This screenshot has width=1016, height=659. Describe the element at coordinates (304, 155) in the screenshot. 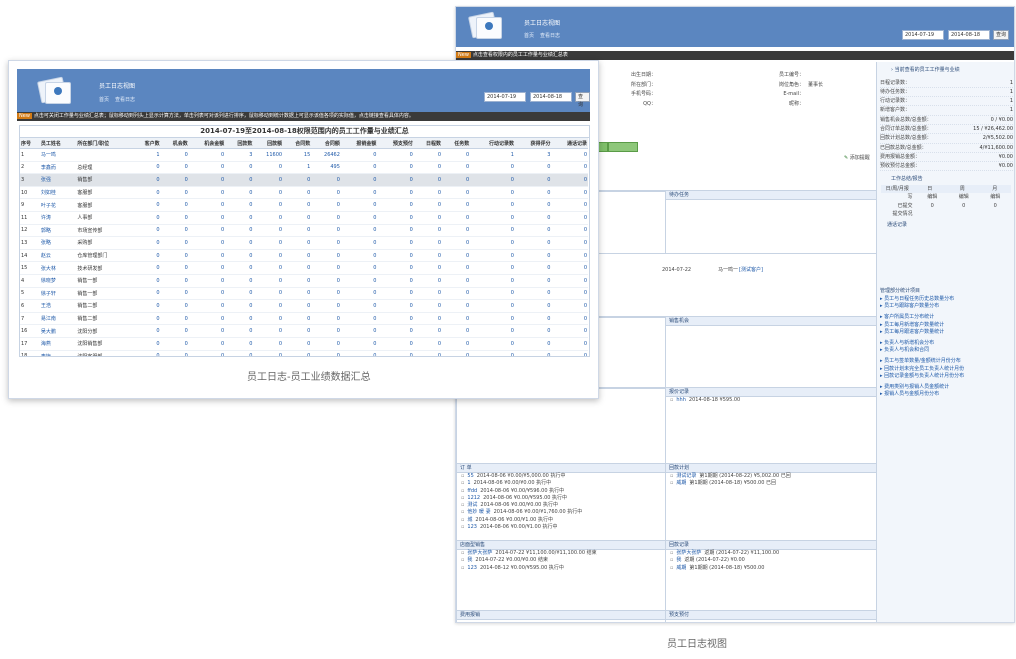

I see `table-row: 1 马一鸣 1 0 0 3 11600 15 26462 0 0 0 0 1 3 0` at that location.